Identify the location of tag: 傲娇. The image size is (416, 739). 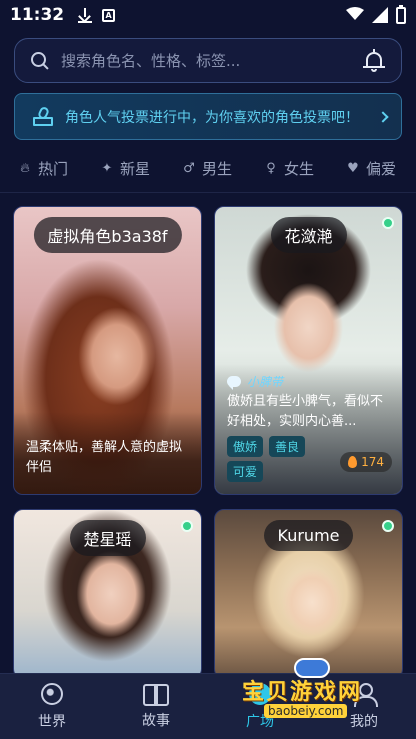
(245, 446).